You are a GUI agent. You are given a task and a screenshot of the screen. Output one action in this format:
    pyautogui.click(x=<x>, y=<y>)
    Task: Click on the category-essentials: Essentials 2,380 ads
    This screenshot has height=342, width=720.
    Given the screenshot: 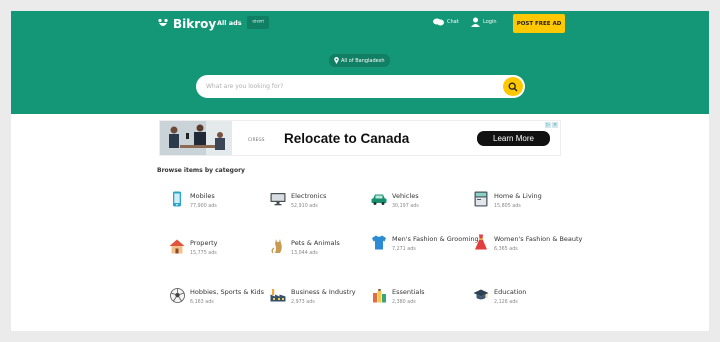 What is the action you would take?
    pyautogui.click(x=397, y=296)
    